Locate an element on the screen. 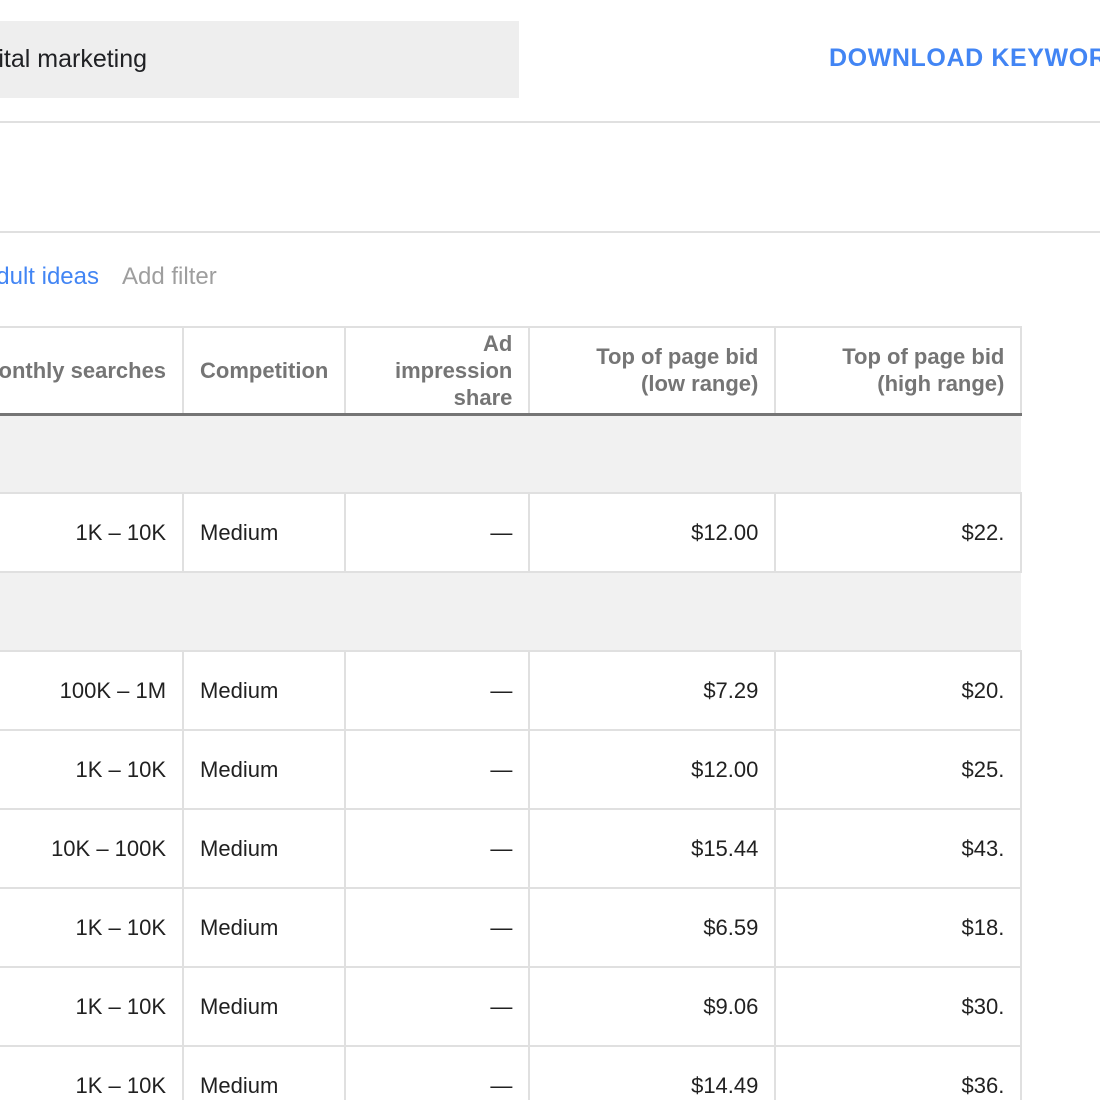 Image resolution: width=1100 pixels, height=1100 pixels. cell-avg-monthly-searches: 100K – 1M is located at coordinates (92, 691).